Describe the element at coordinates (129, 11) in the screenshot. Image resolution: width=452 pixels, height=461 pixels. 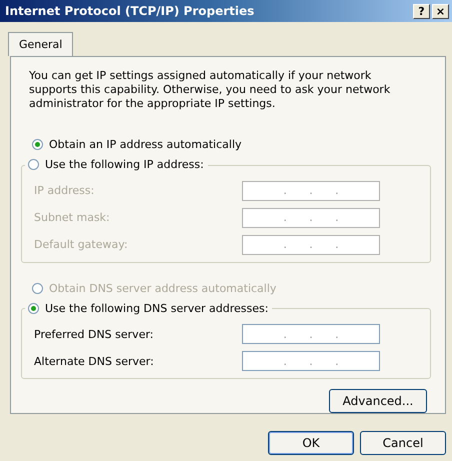
I see `window-title: Internet Protocol (TCP/IP) Properties` at that location.